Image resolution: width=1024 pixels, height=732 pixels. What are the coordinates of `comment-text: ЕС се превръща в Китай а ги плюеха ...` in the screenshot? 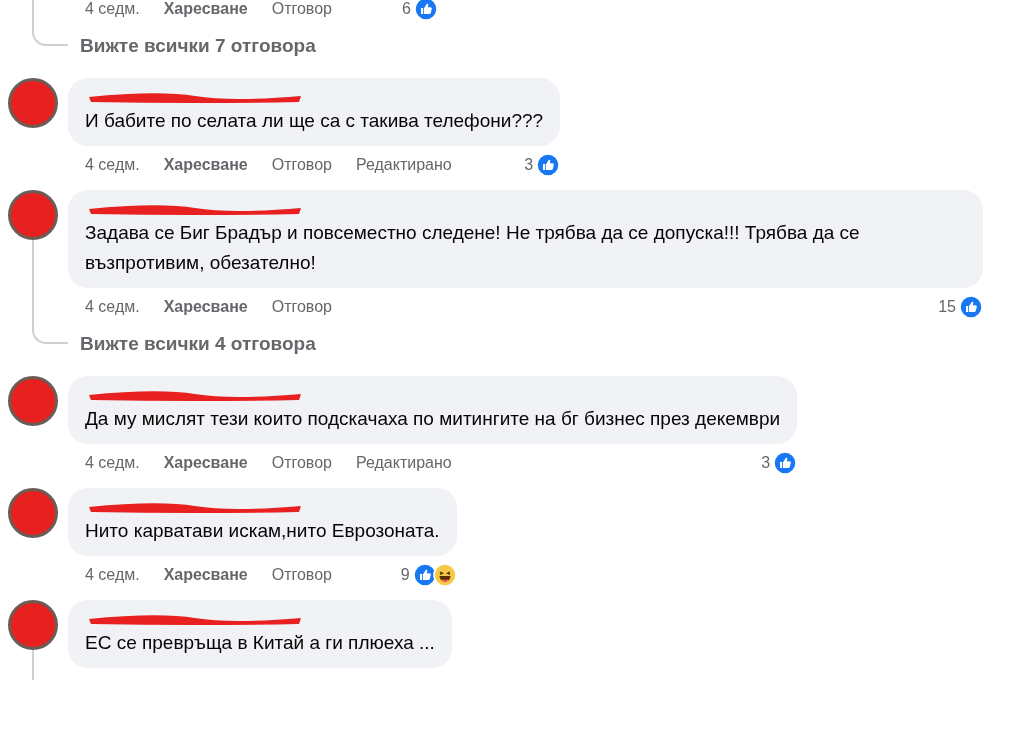 It's located at (260, 643).